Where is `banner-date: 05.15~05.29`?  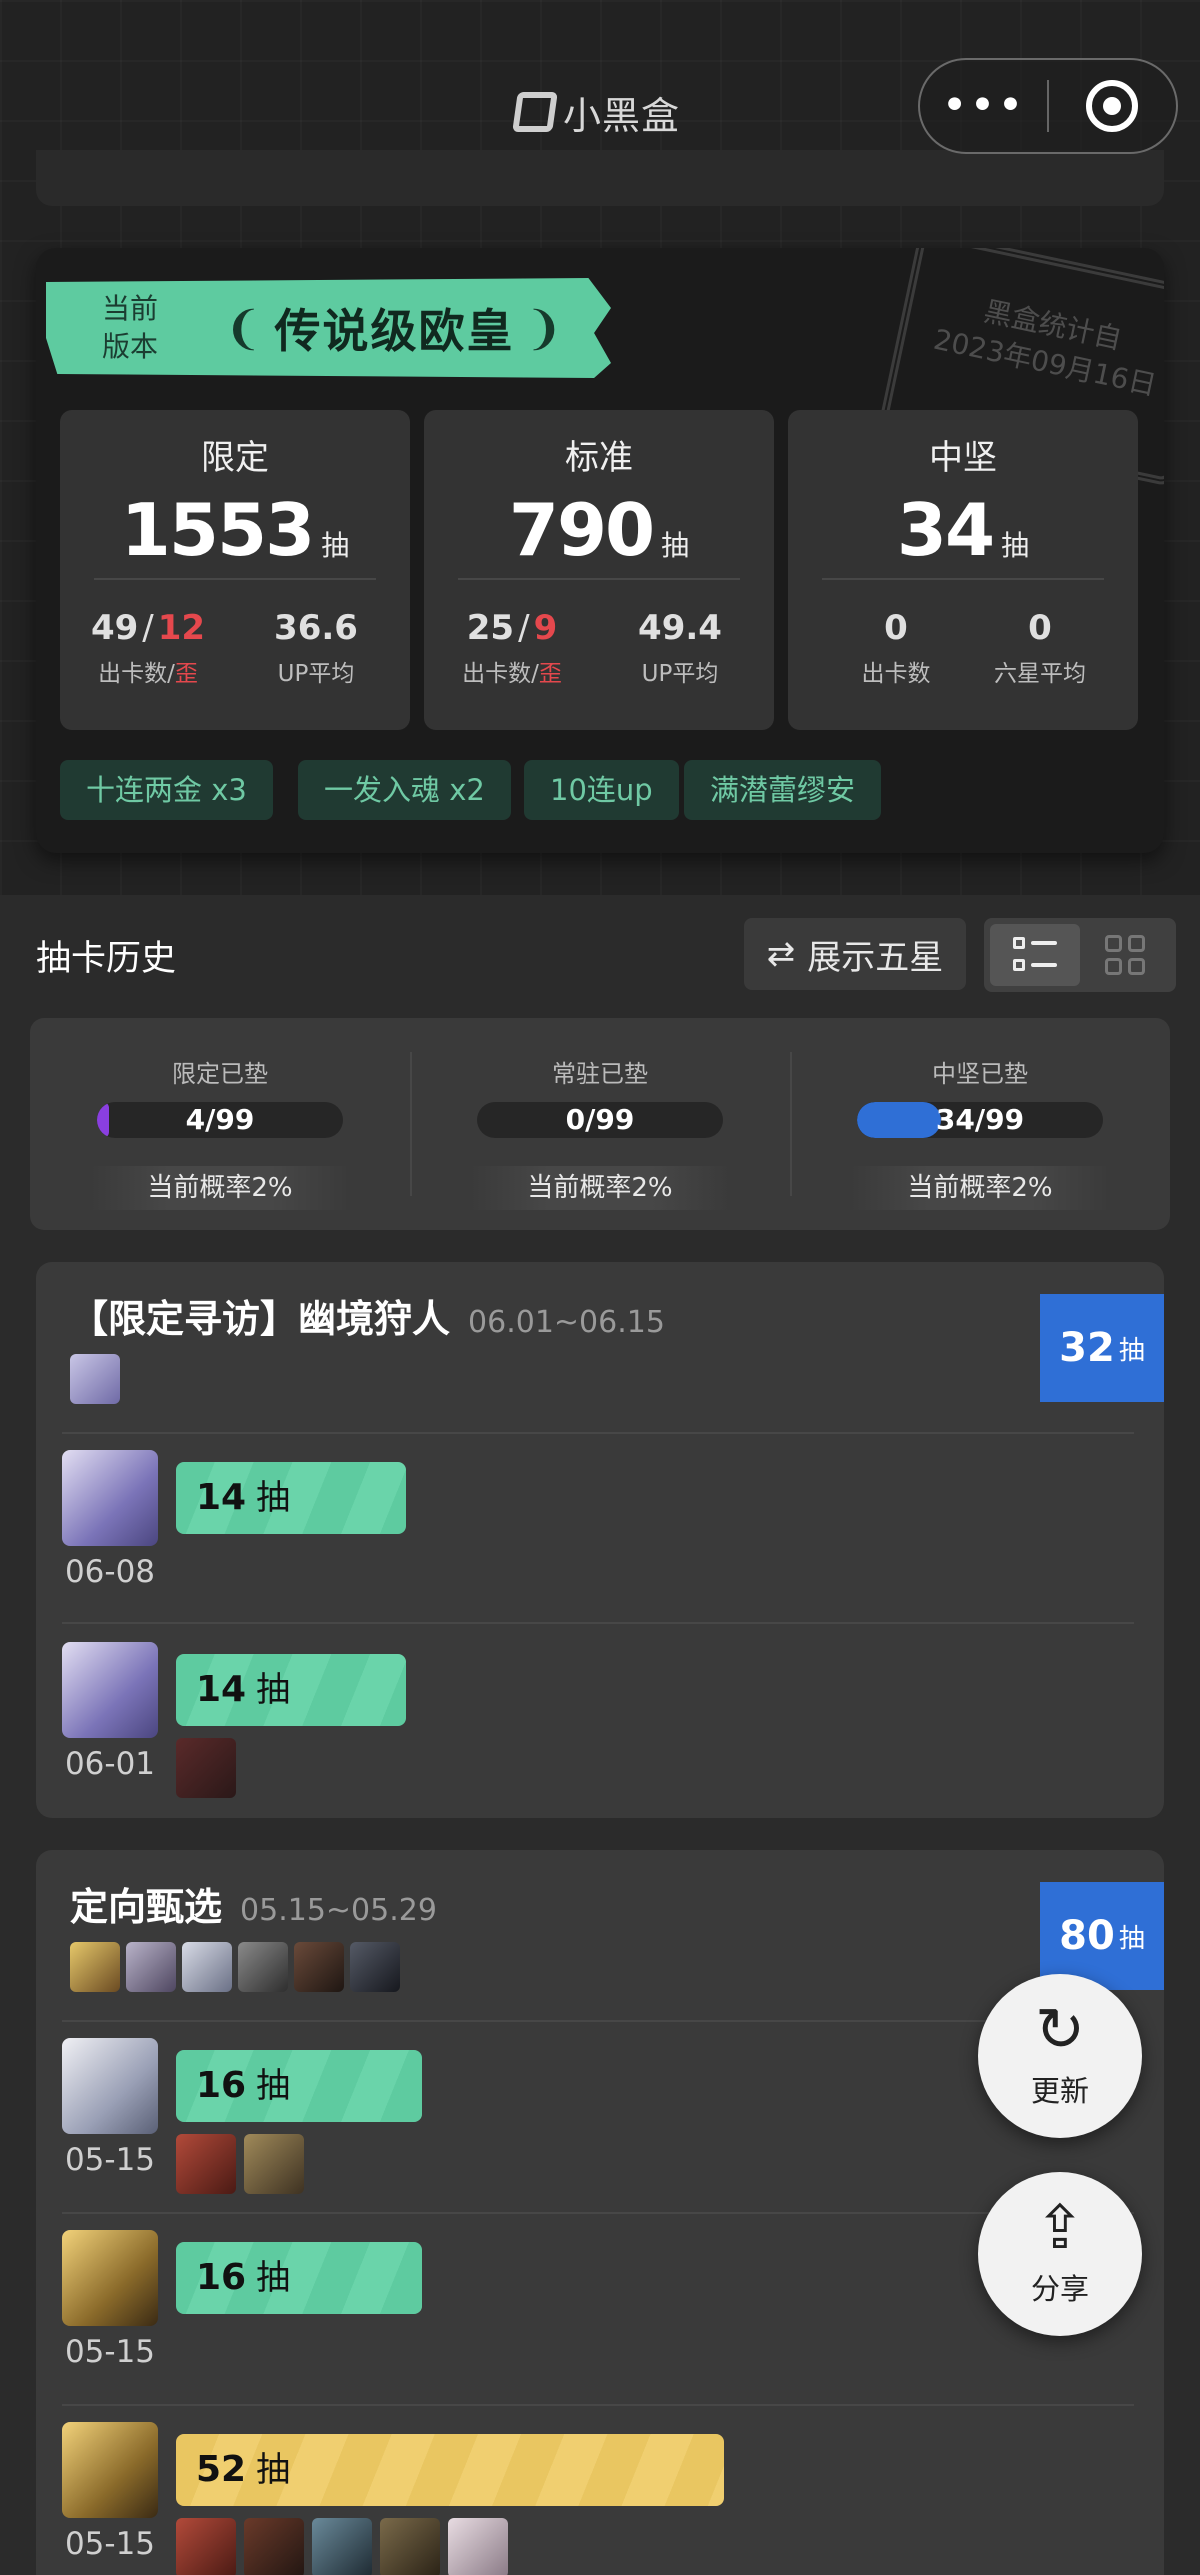 banner-date: 05.15~05.29 is located at coordinates (338, 1910).